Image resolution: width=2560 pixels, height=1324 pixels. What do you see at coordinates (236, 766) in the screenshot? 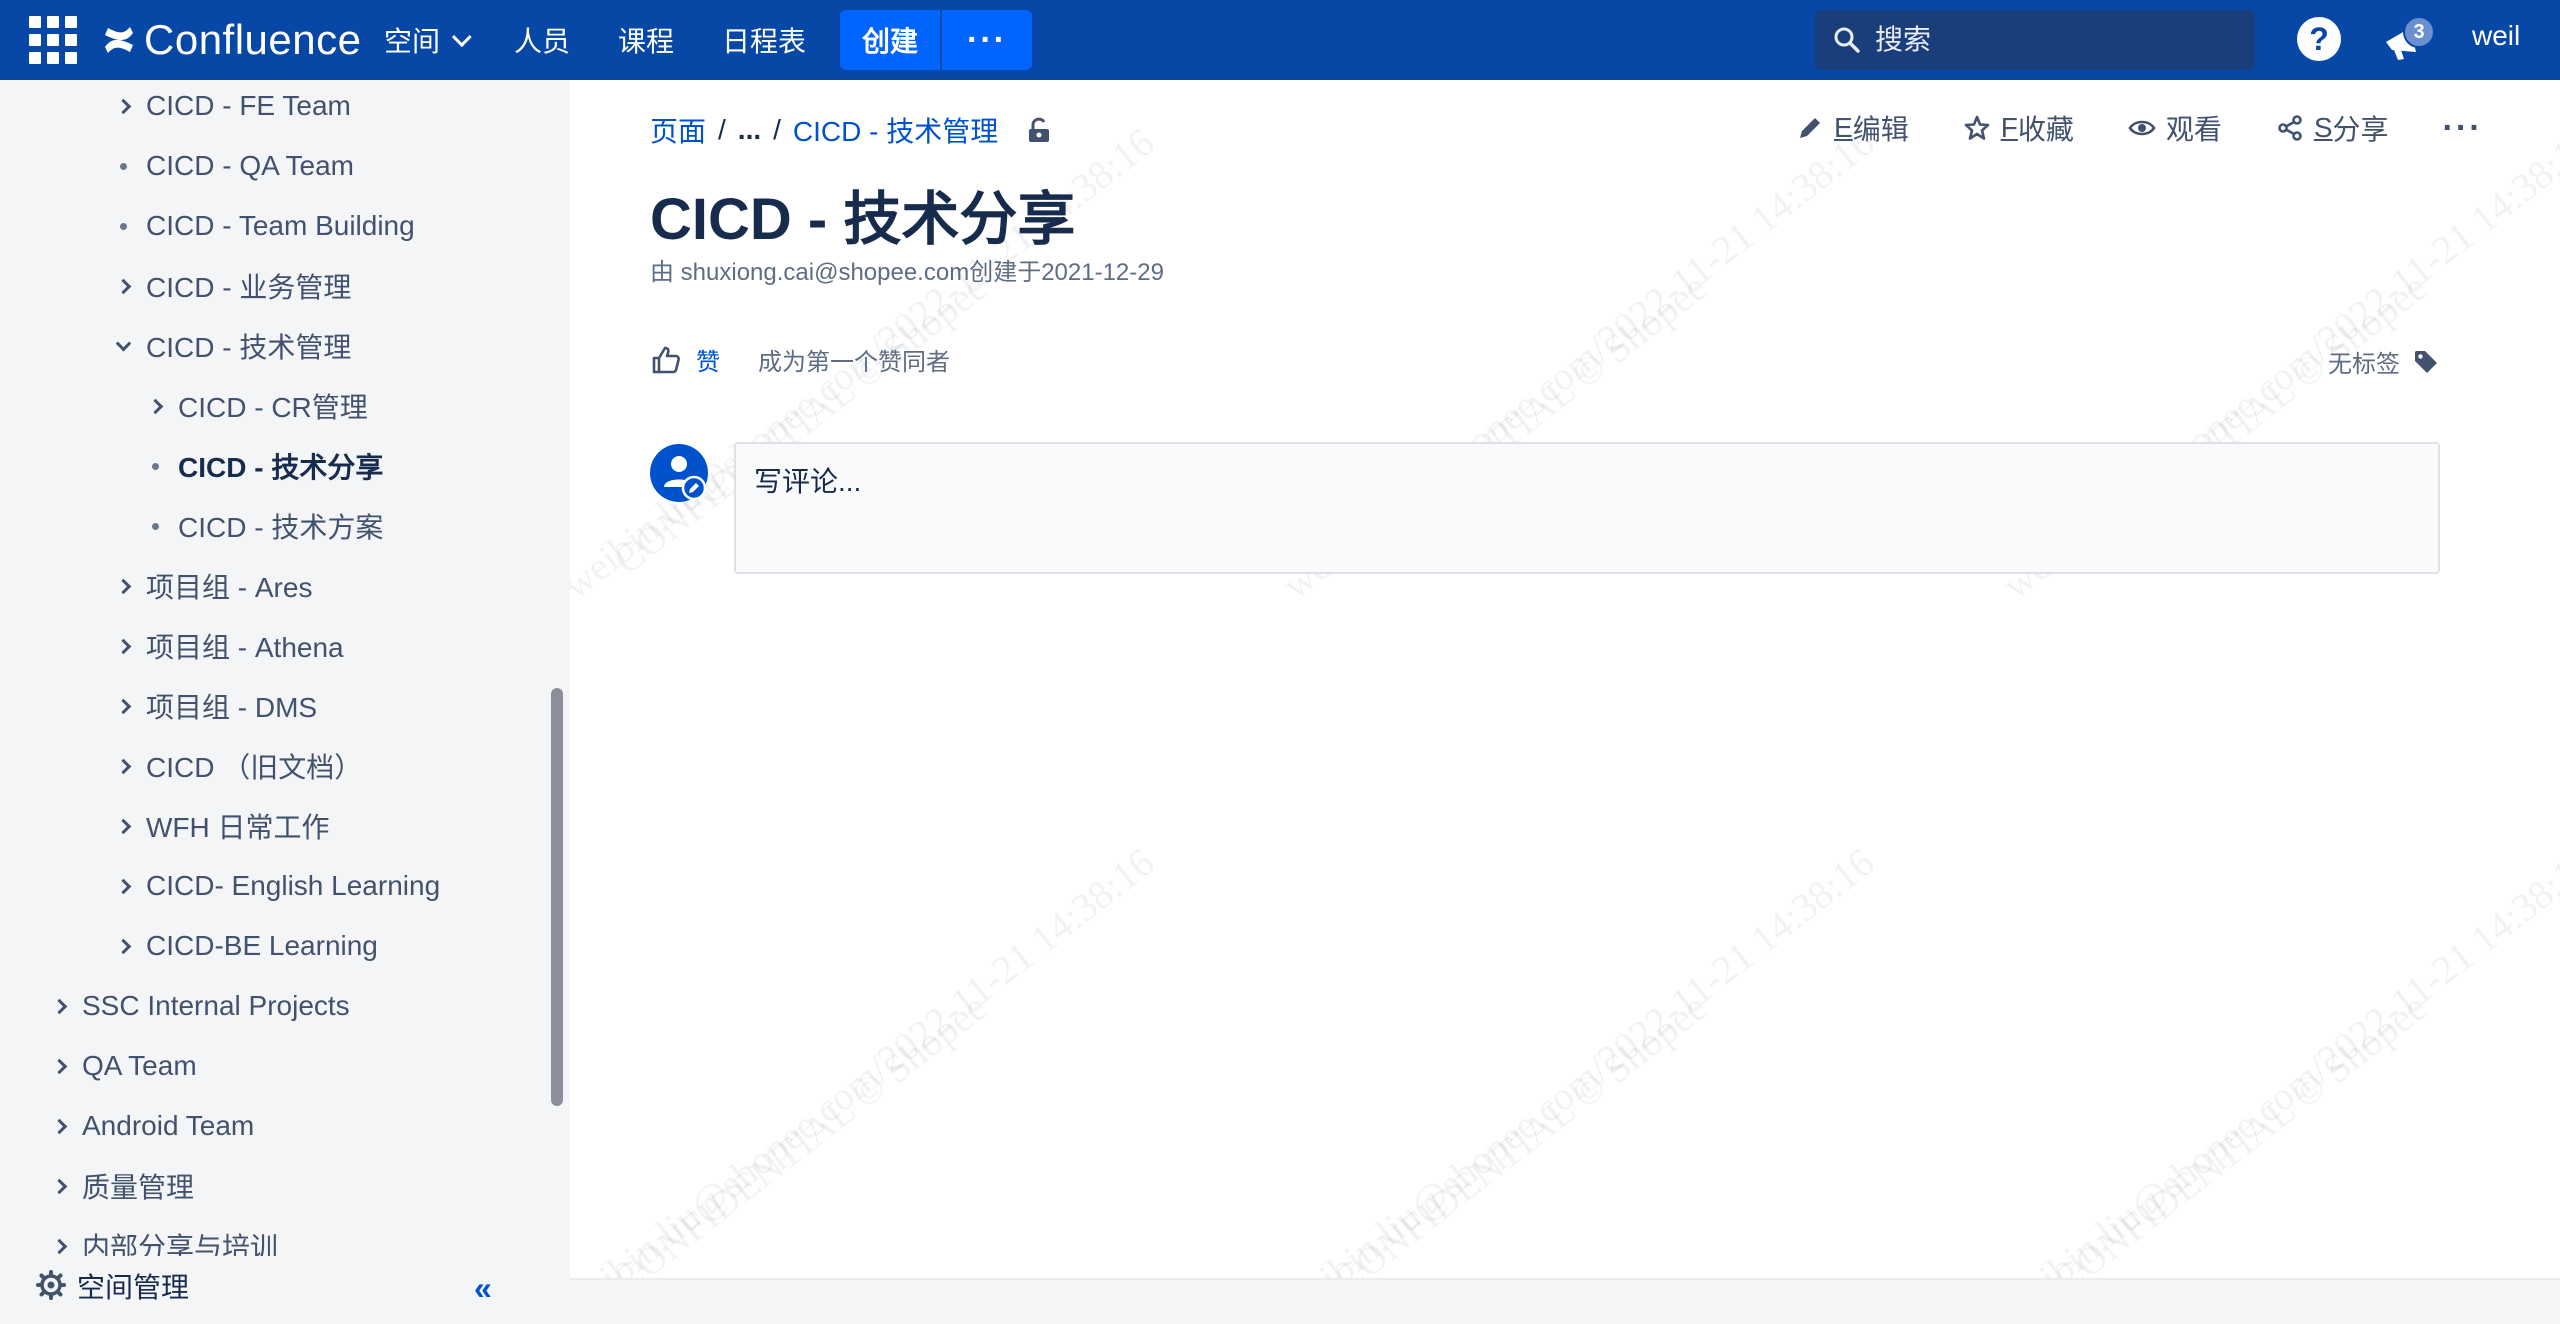
I see `sidebar-tree-item: CICD （旧文档）` at bounding box center [236, 766].